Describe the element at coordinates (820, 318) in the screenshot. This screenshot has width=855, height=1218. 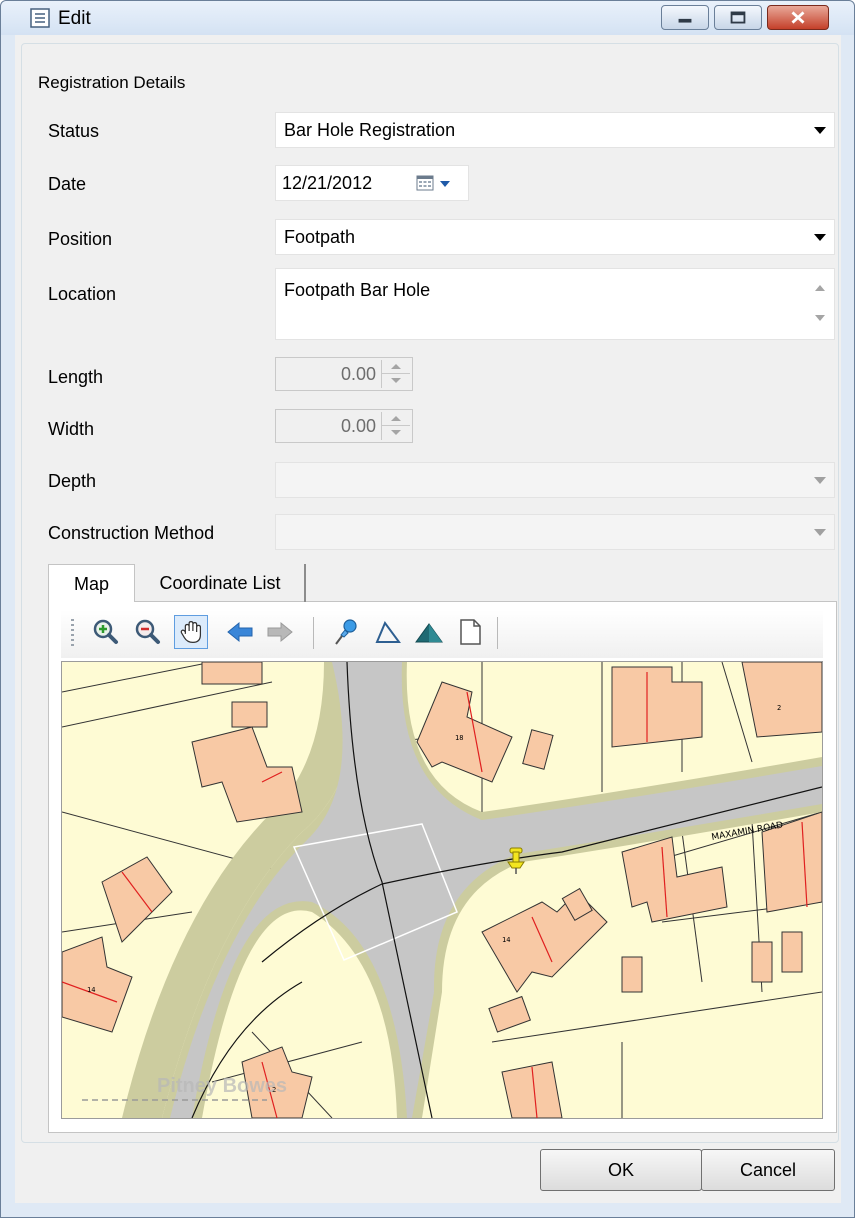
I see `scroll-down-icon` at that location.